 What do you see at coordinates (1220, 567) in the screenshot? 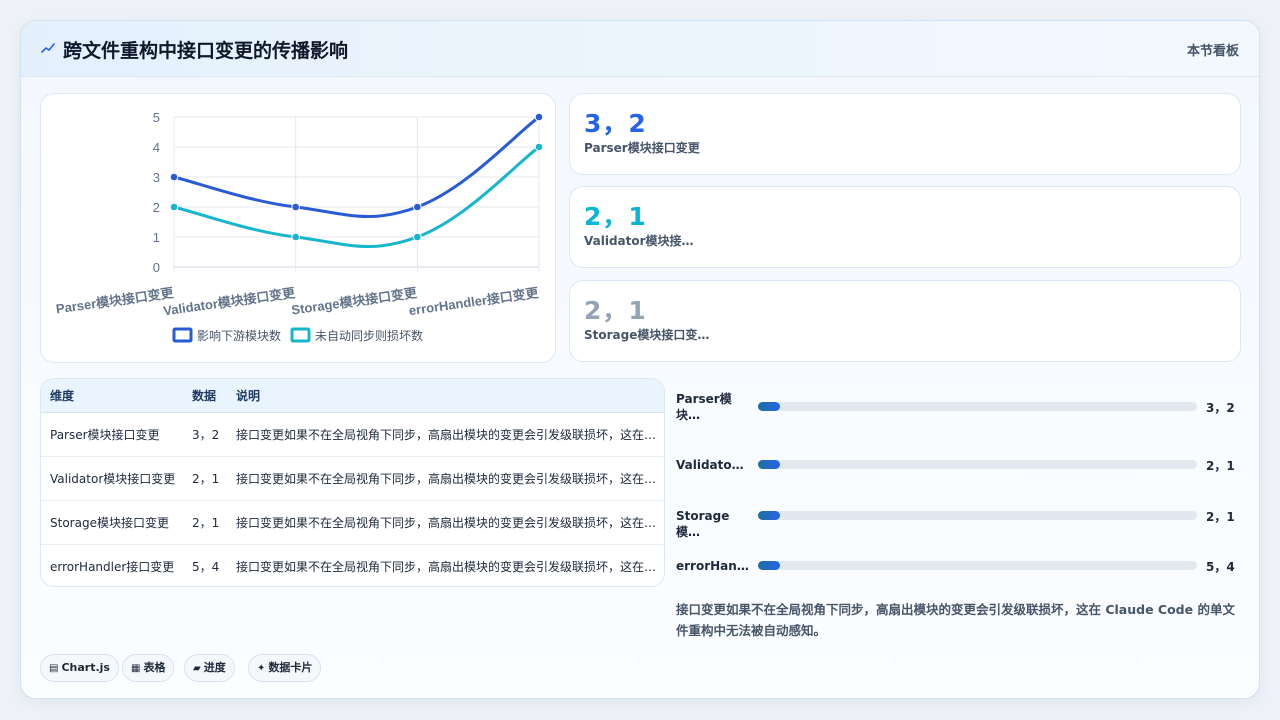
I see `progress-value: 5，4` at bounding box center [1220, 567].